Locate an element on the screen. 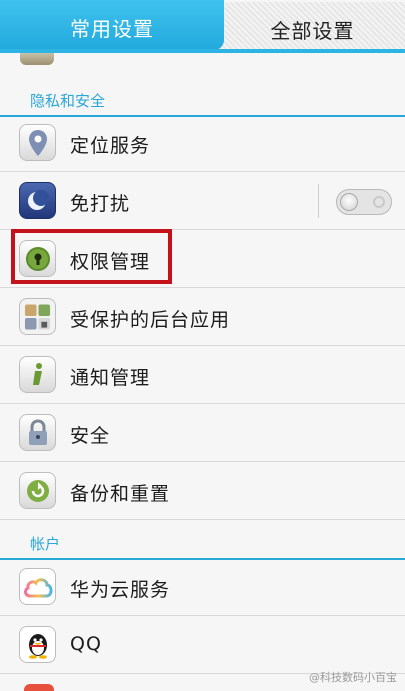 Image resolution: width=405 pixels, height=691 pixels. settings-item-label: 定位服务 is located at coordinates (110, 146).